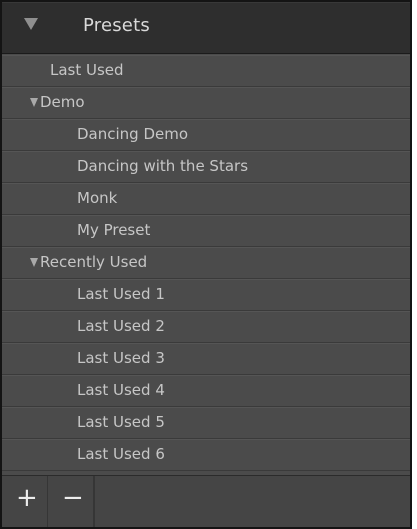  I want to click on remove-preset-button: −, so click(71, 501).